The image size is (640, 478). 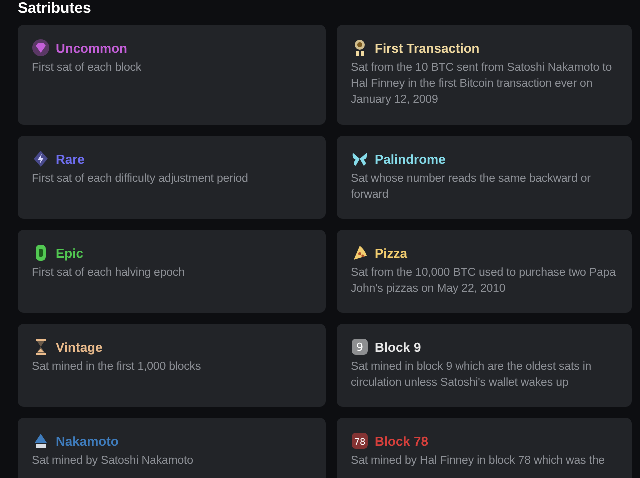 I want to click on satribute-card: Uncommon First sat of each block, so click(x=172, y=75).